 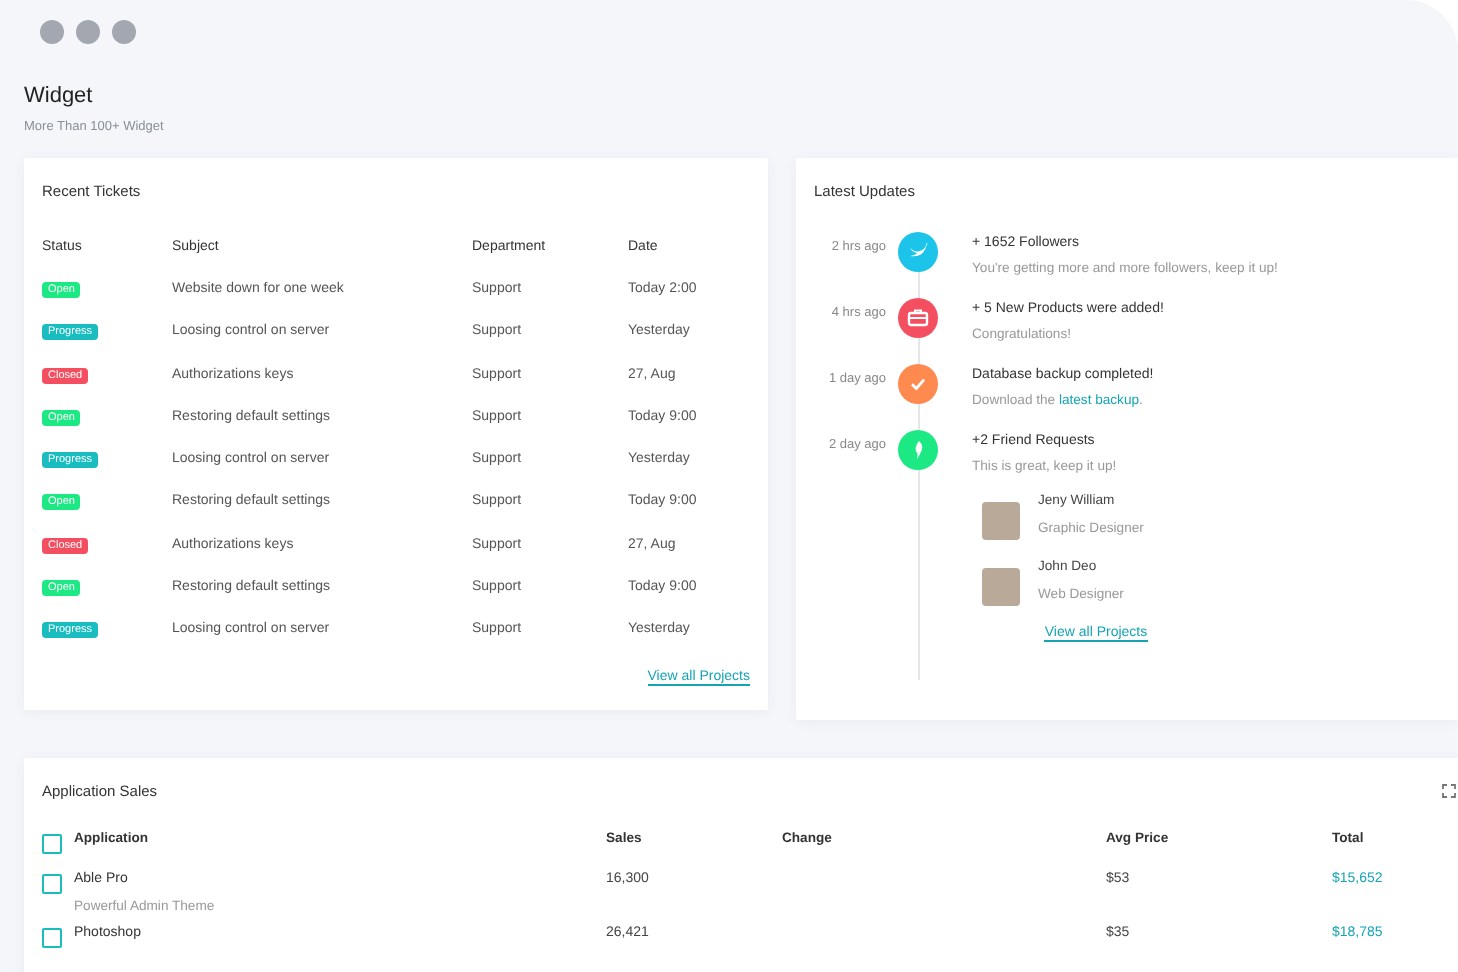 What do you see at coordinates (1449, 791) in the screenshot?
I see `expand-icon` at bounding box center [1449, 791].